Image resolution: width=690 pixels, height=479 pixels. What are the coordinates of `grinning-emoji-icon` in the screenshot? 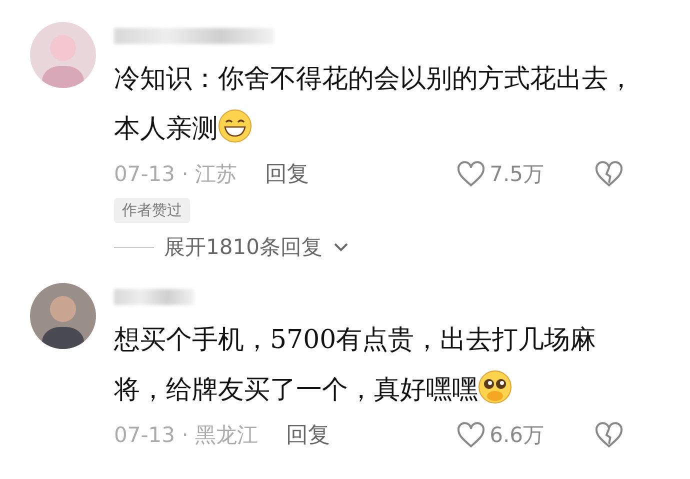 It's located at (235, 126).